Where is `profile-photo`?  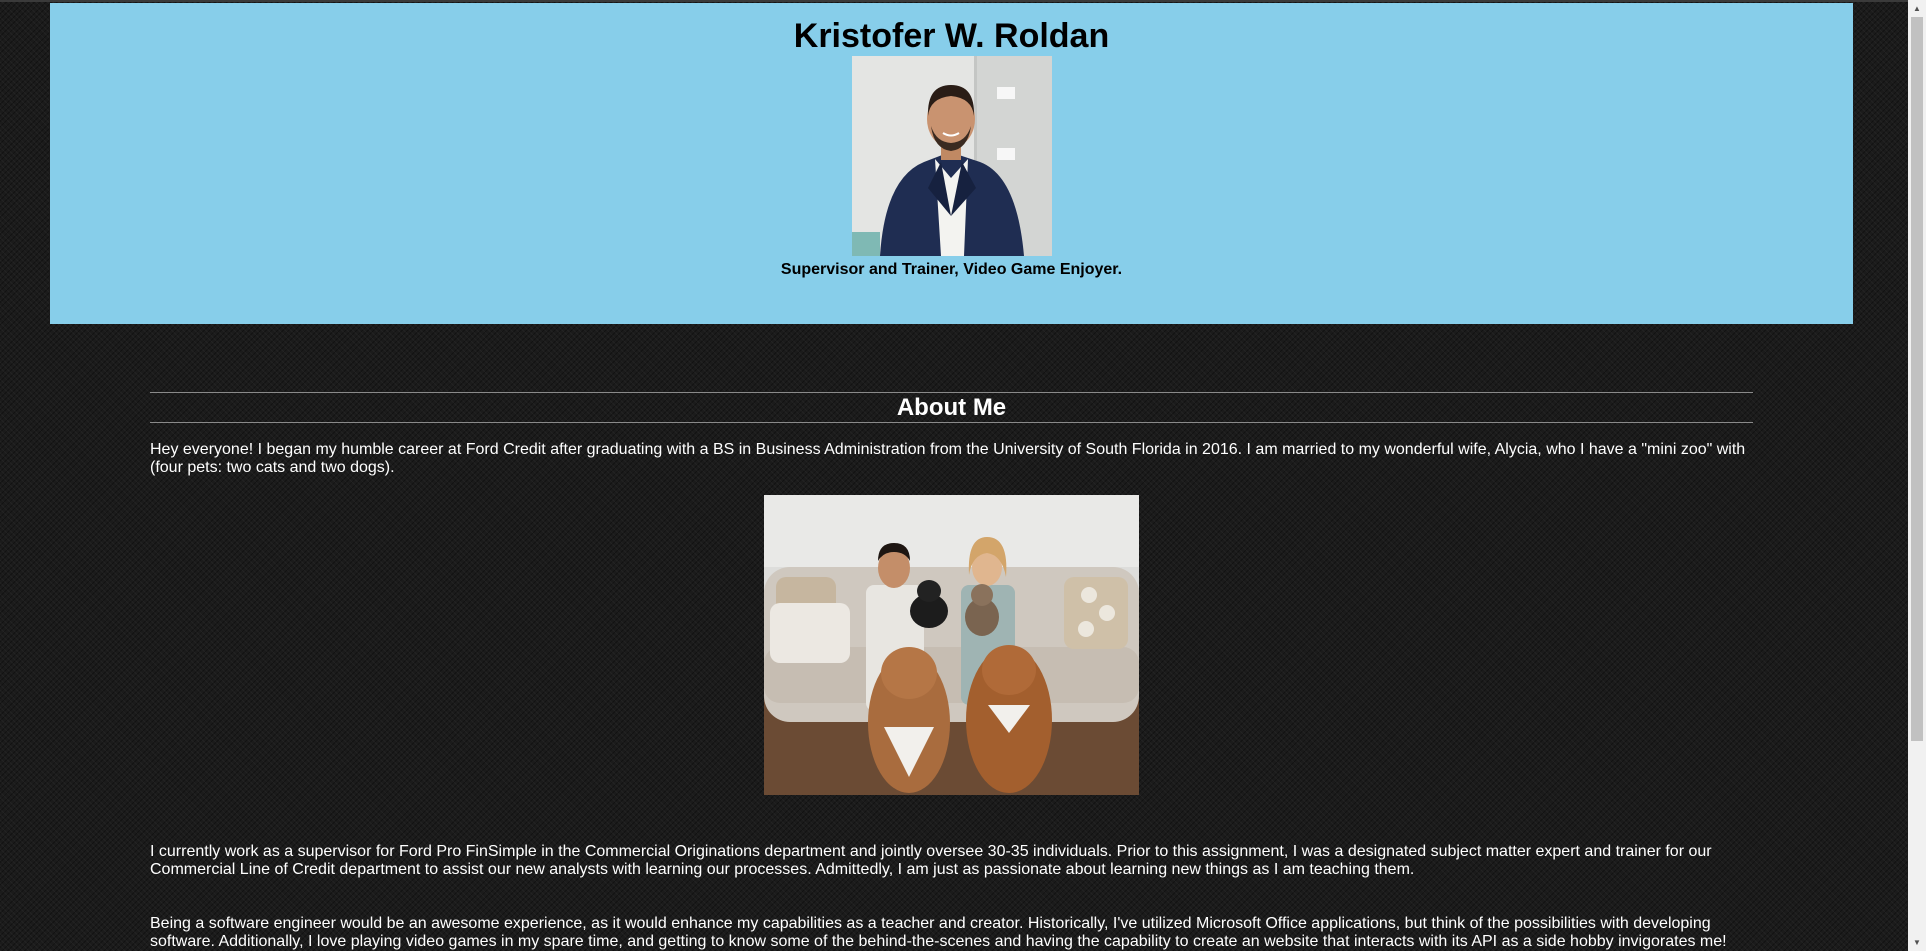 profile-photo is located at coordinates (951, 156).